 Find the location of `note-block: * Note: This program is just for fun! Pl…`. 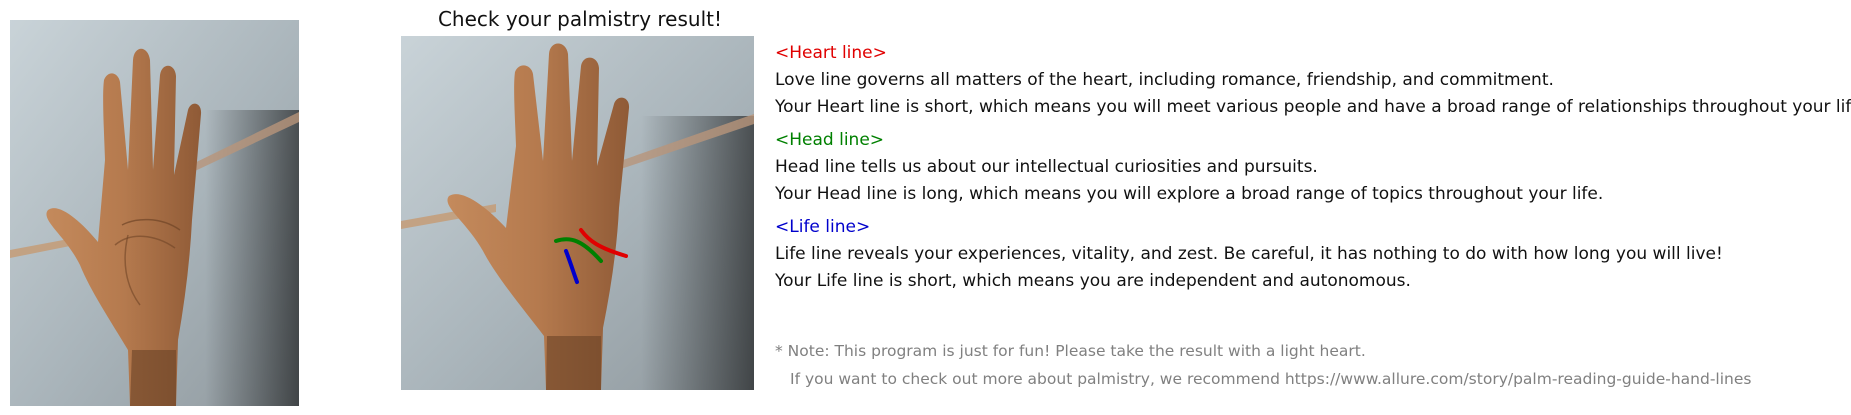

note-block: * Note: This program is just for fun! Pl… is located at coordinates (1310, 365).